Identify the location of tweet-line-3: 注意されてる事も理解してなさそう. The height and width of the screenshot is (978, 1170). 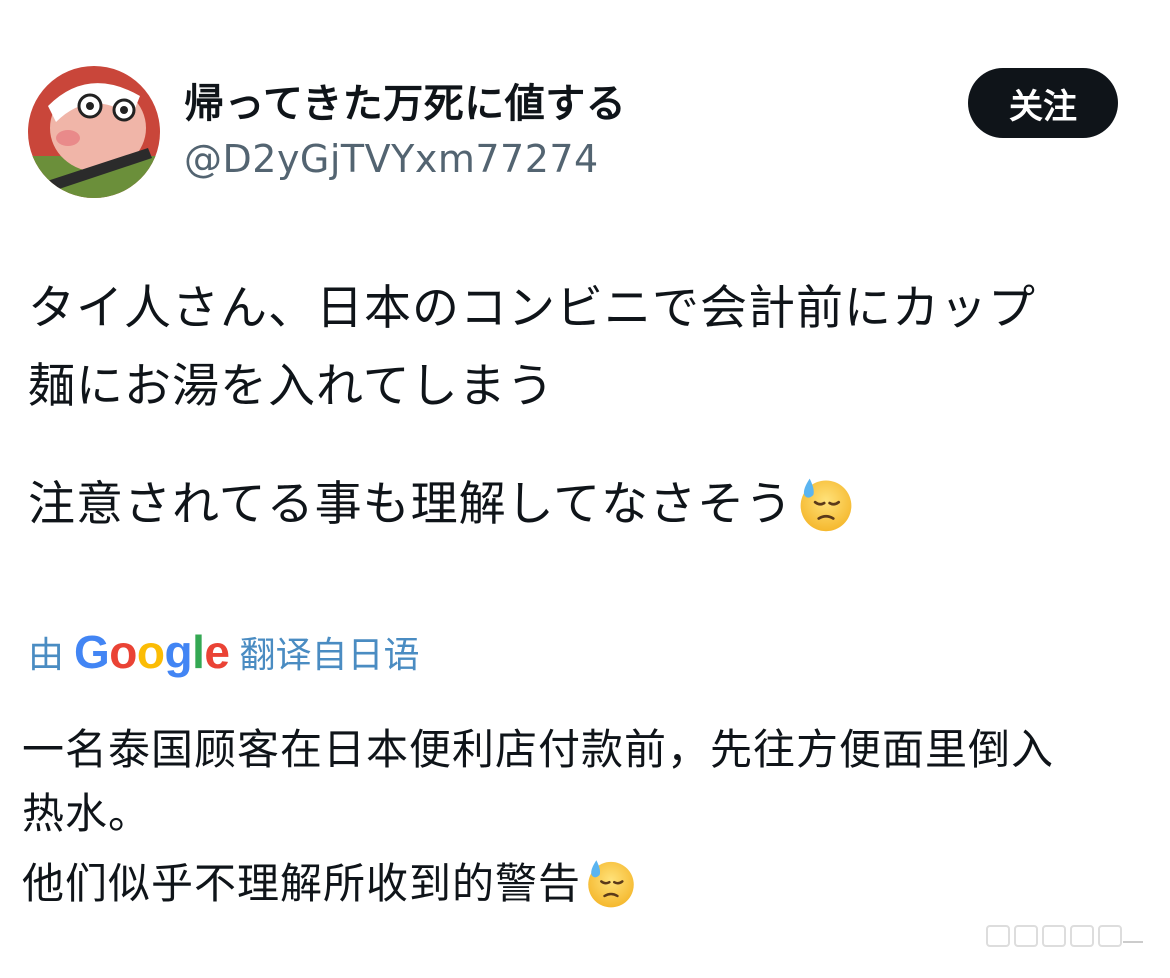
(583, 505).